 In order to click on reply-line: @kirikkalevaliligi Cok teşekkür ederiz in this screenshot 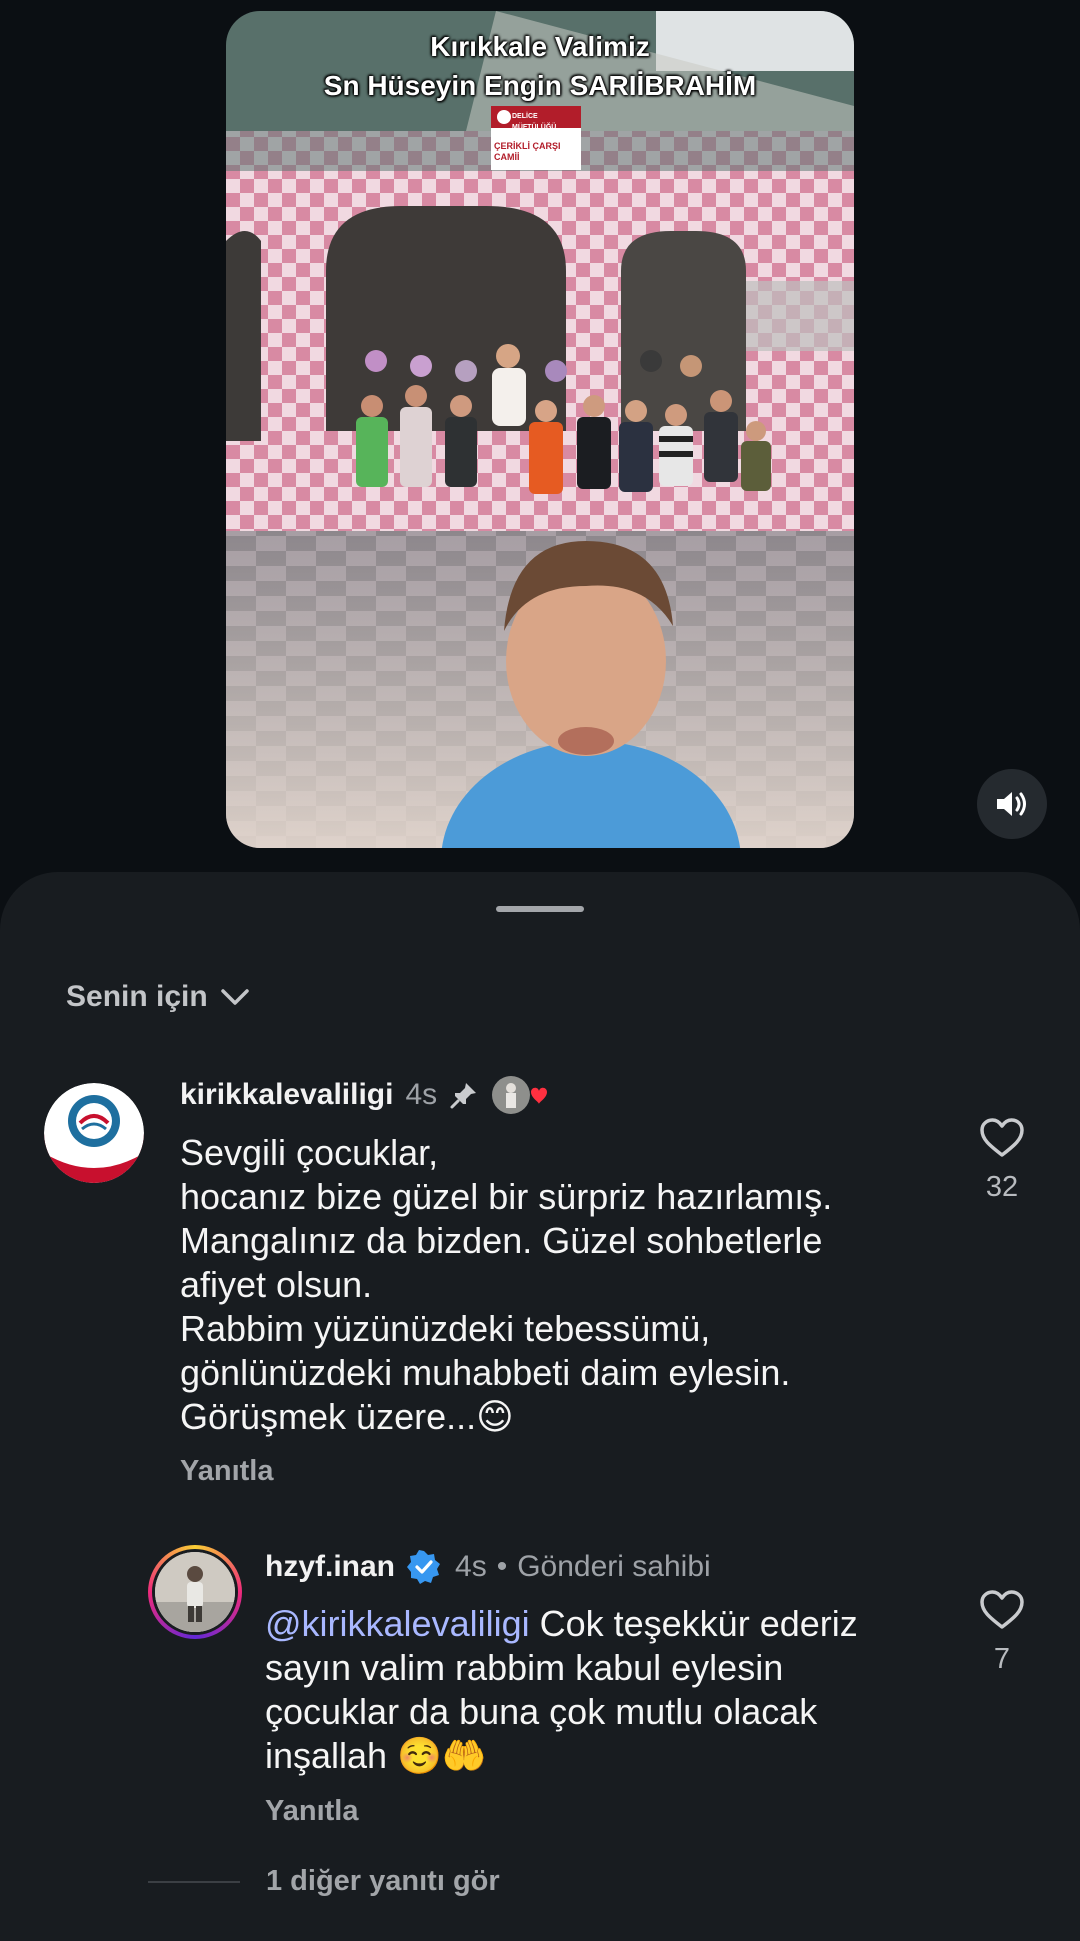, I will do `click(561, 1624)`.